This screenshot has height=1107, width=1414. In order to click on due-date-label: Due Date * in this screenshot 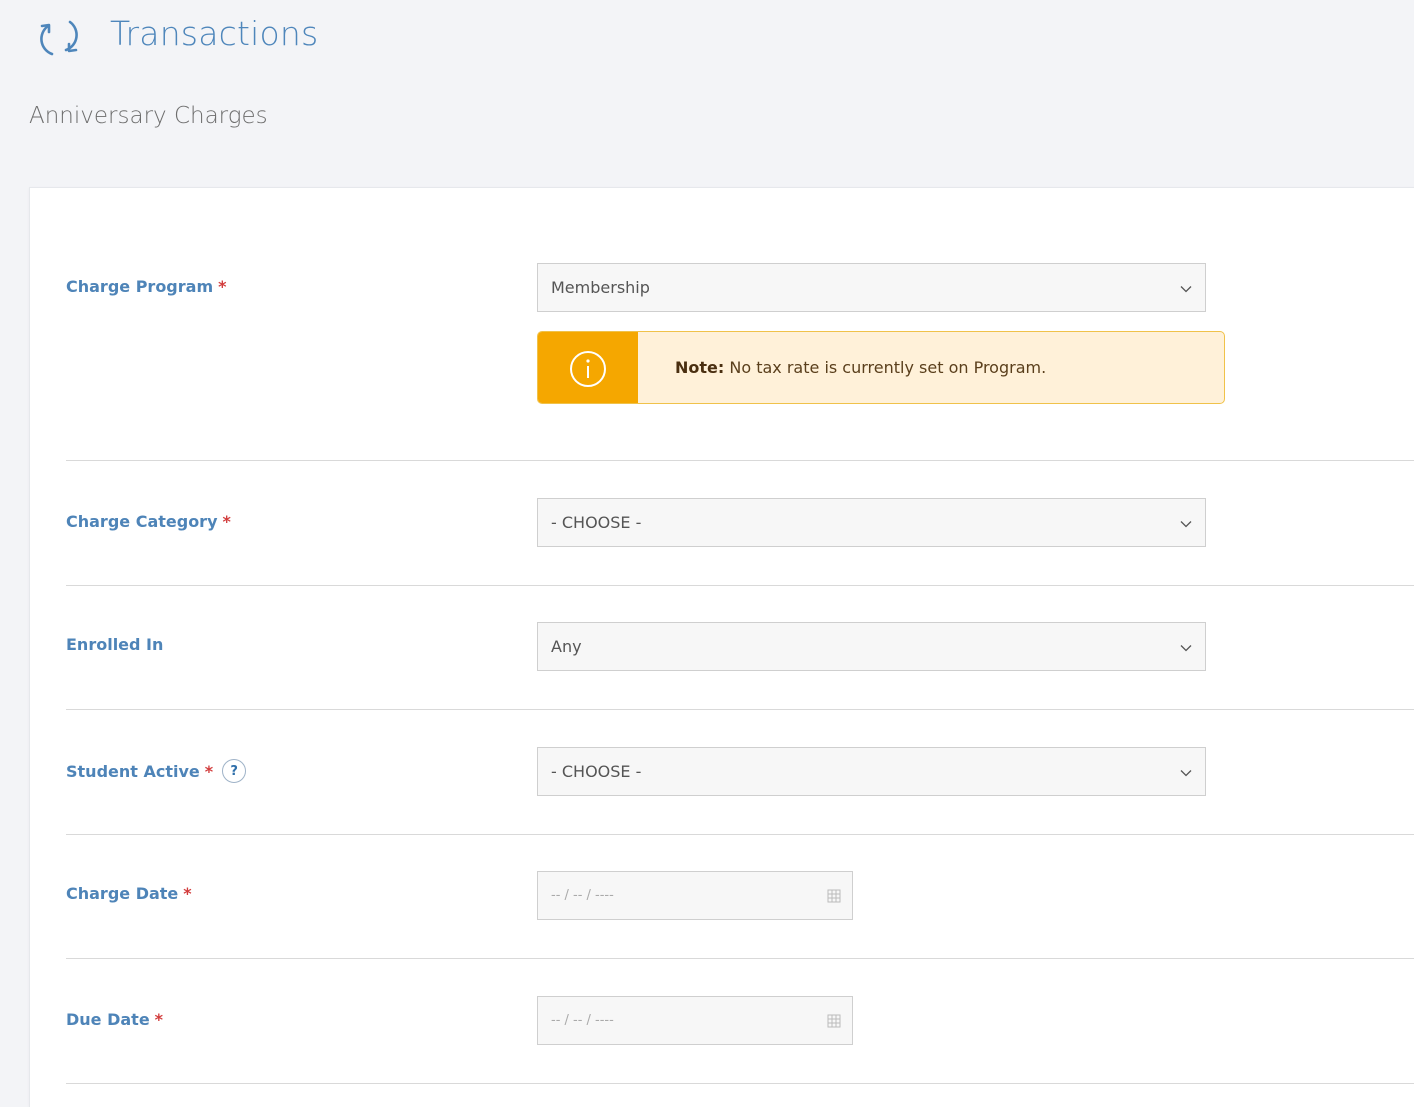, I will do `click(114, 1019)`.